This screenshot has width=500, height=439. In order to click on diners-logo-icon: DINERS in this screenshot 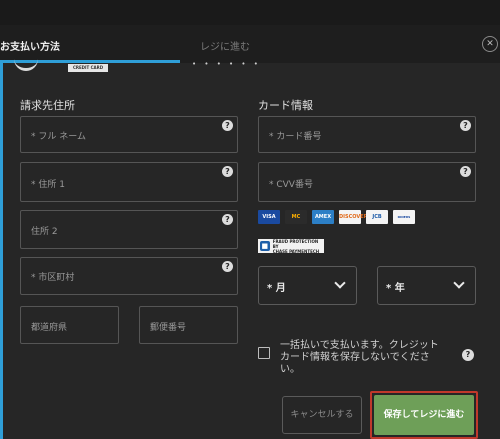, I will do `click(404, 217)`.